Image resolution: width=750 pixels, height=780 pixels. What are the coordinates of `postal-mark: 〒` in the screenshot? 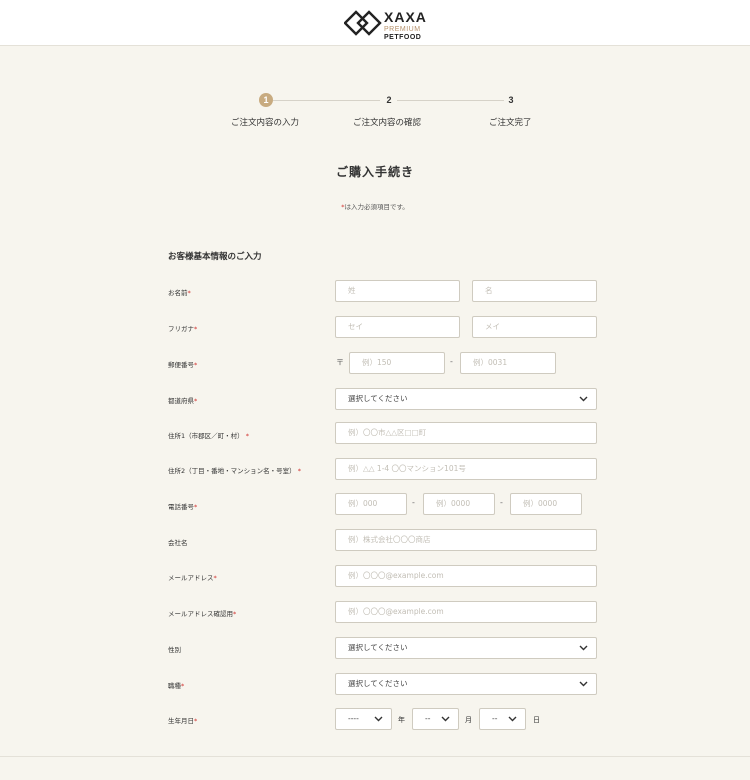 It's located at (340, 362).